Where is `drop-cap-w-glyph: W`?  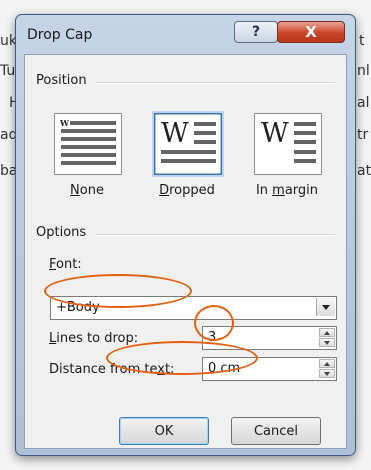
drop-cap-w-glyph: W is located at coordinates (175, 133).